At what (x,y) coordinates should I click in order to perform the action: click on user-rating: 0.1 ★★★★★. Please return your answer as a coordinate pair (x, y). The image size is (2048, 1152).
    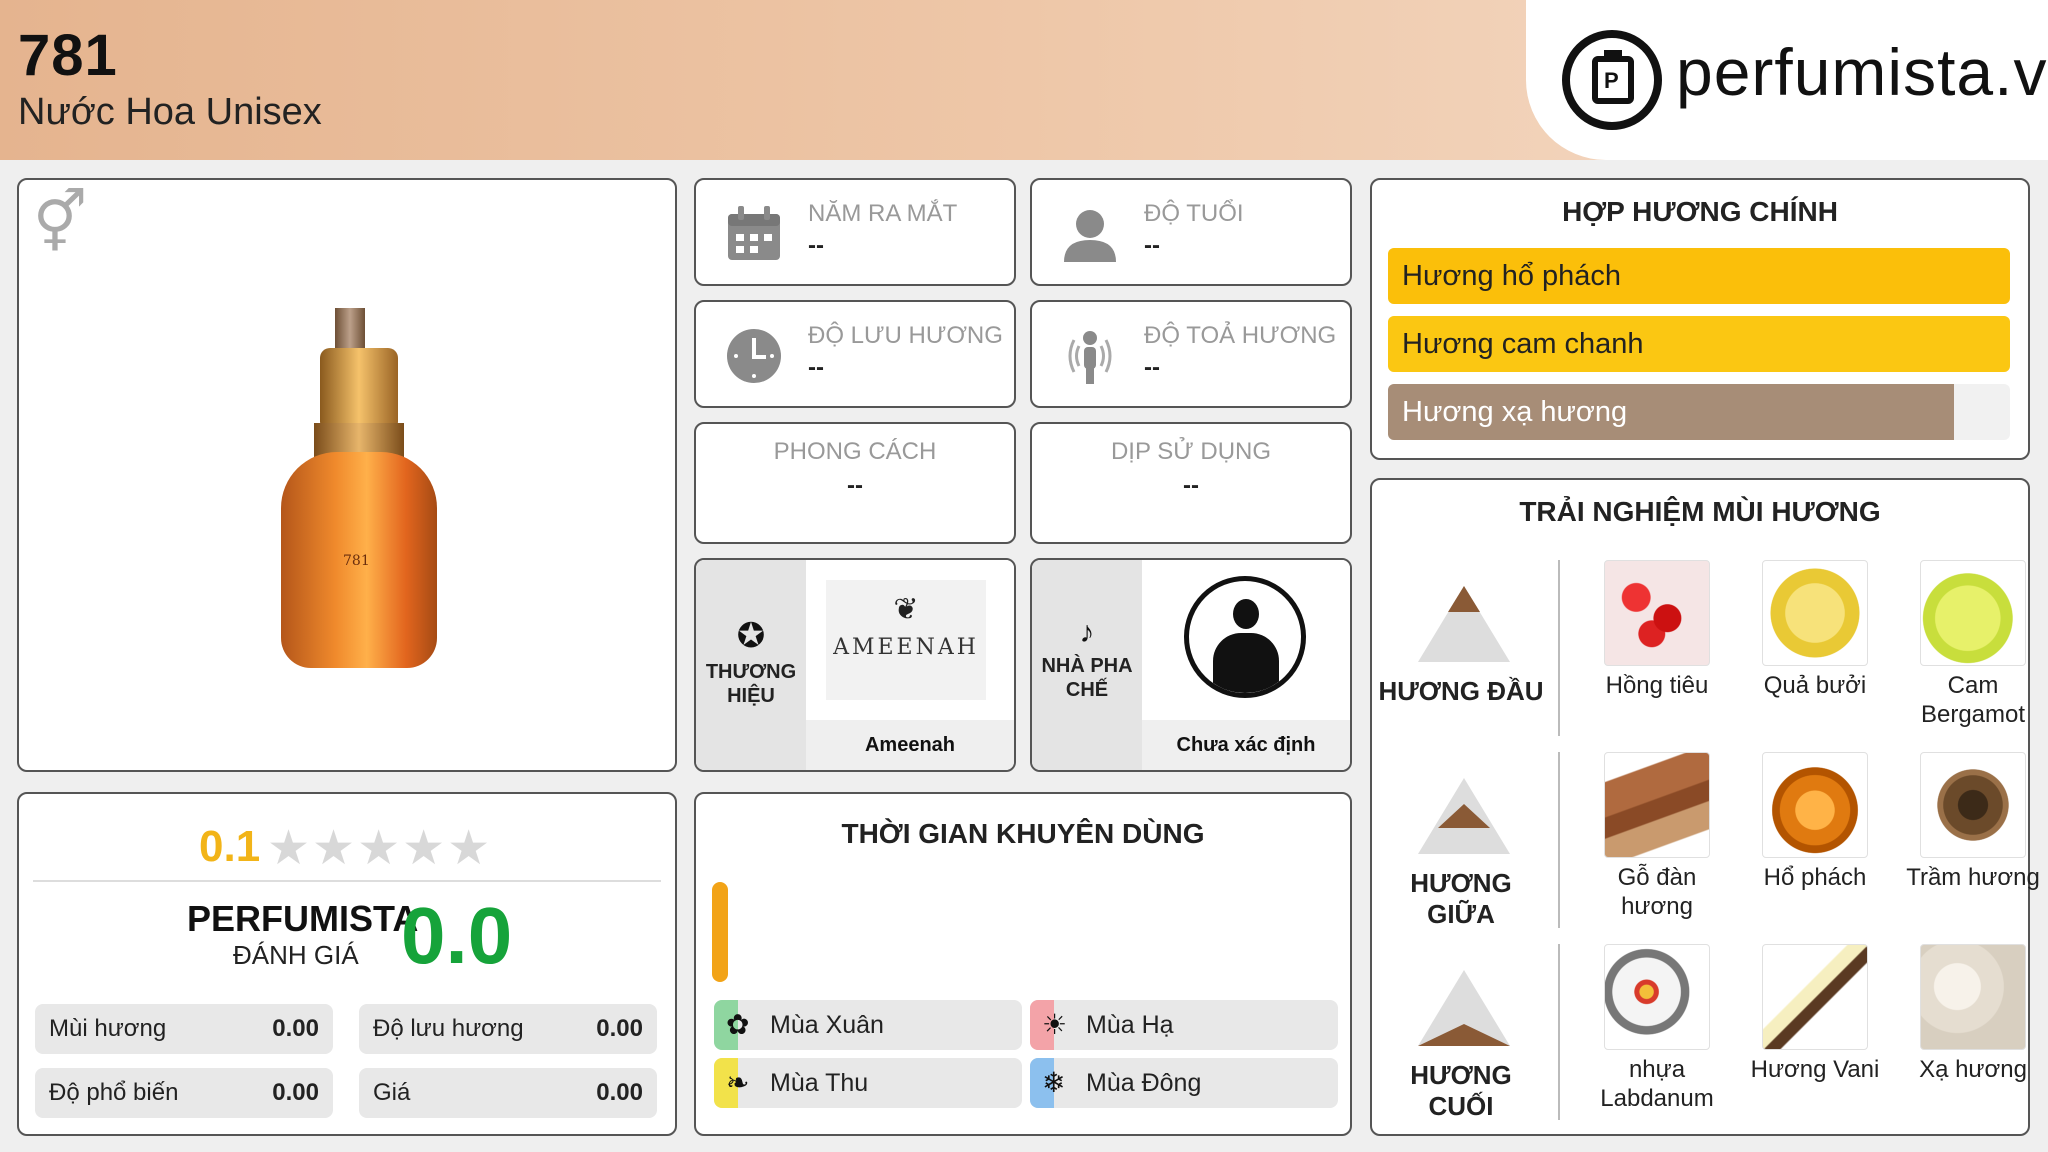
    Looking at the image, I should click on (347, 843).